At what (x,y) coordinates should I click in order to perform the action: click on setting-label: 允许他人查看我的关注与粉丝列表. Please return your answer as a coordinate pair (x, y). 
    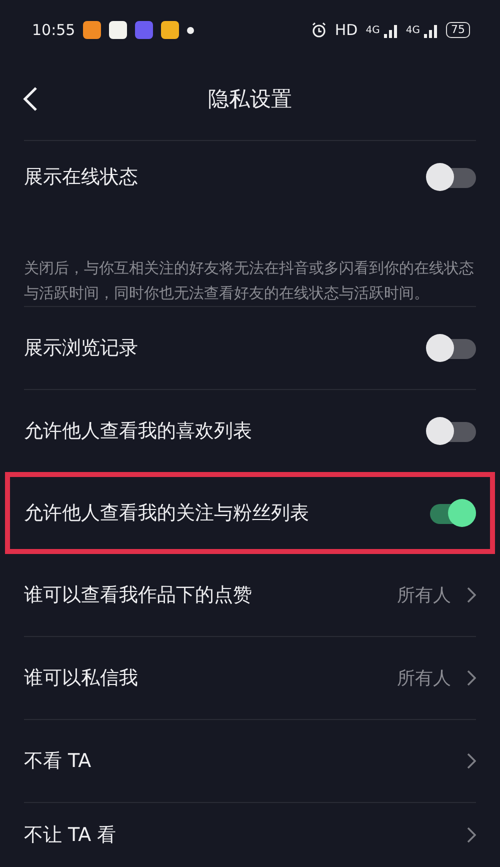
    Looking at the image, I should click on (166, 513).